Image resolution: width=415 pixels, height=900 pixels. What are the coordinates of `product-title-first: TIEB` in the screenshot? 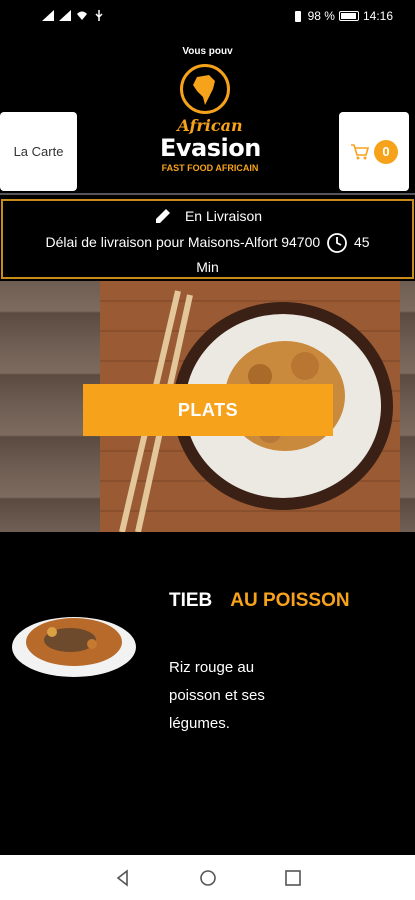 It's located at (191, 600).